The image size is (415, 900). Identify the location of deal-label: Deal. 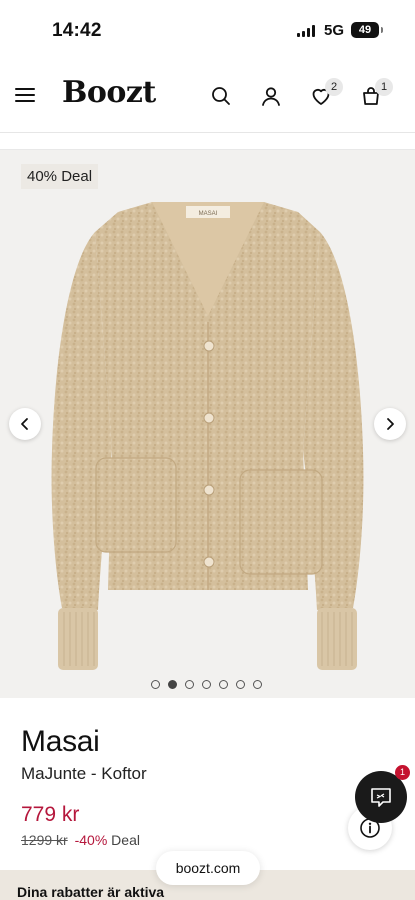
(125, 840).